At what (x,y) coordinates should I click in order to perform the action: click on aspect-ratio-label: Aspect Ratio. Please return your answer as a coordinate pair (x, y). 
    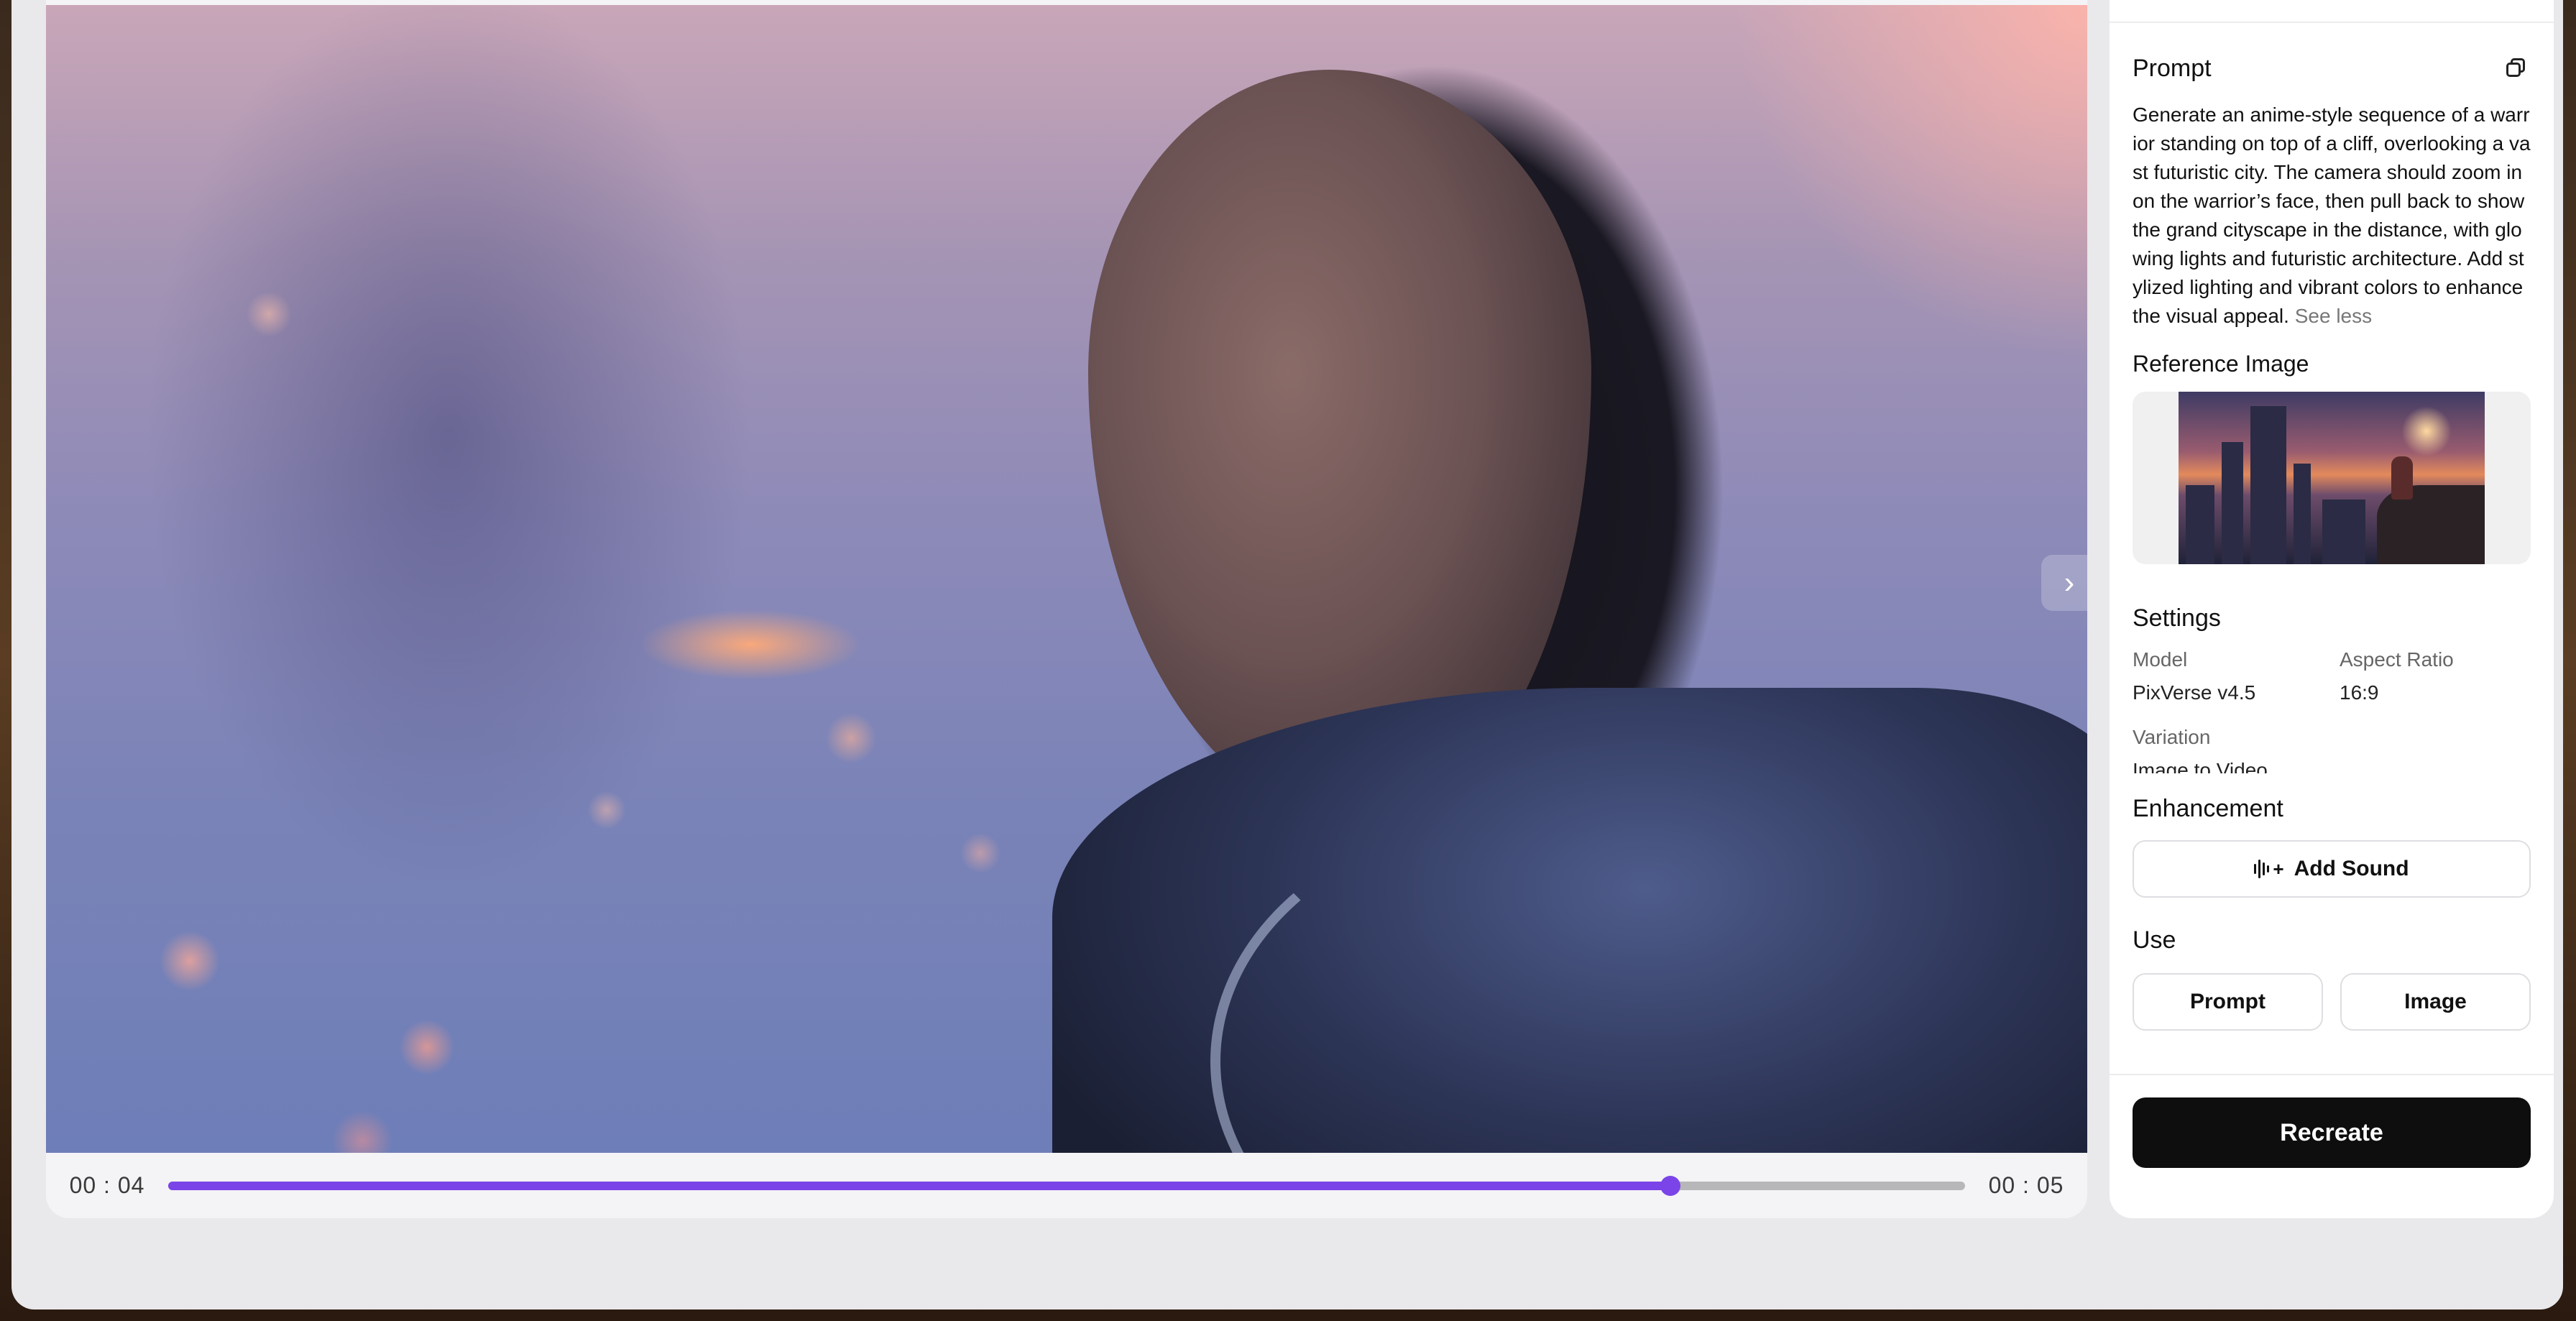
    Looking at the image, I should click on (2397, 659).